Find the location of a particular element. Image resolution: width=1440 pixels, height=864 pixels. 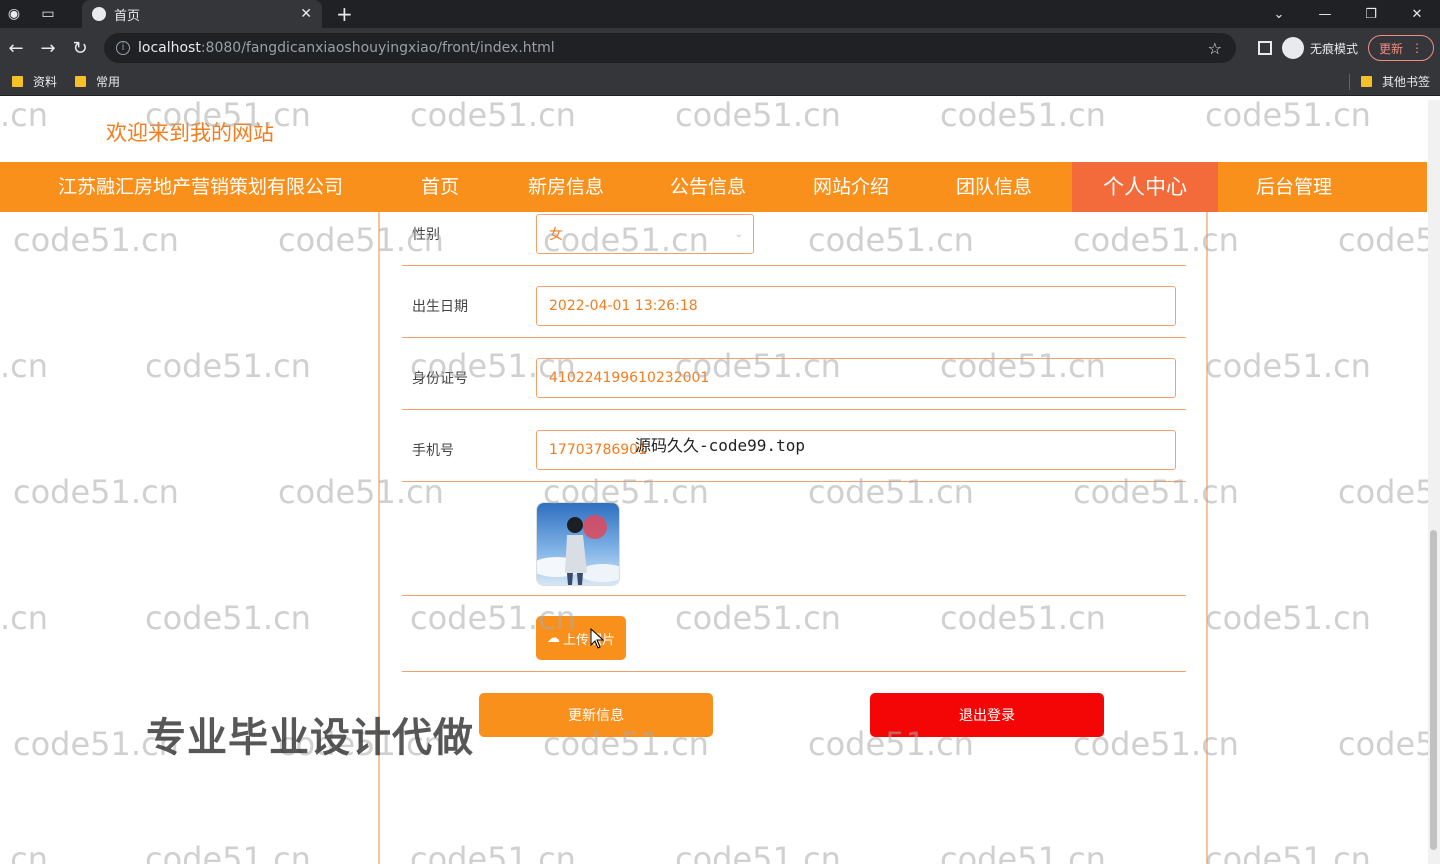

birth-date-value: 2022-04-01 13:26:18 is located at coordinates (623, 306).